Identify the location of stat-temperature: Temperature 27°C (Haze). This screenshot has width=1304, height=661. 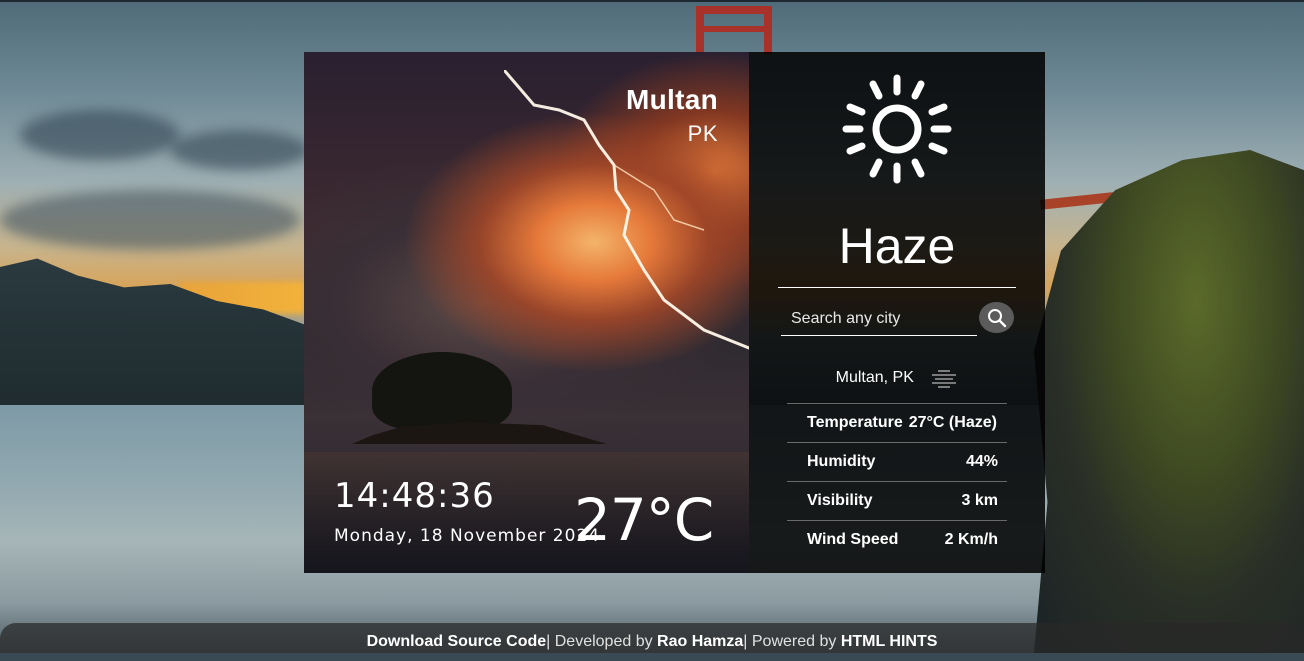
(897, 422).